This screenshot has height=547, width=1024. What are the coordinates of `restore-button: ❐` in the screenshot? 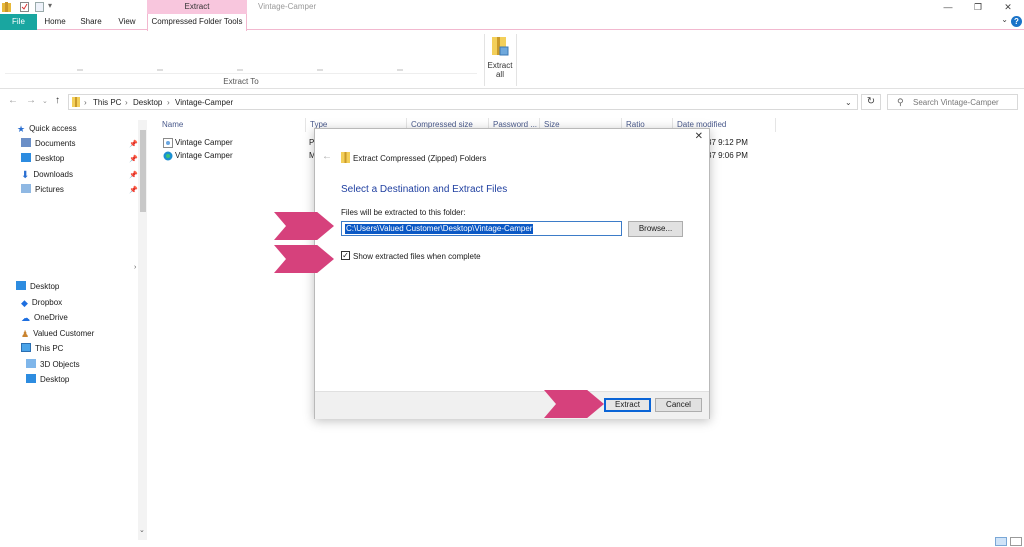 It's located at (978, 7).